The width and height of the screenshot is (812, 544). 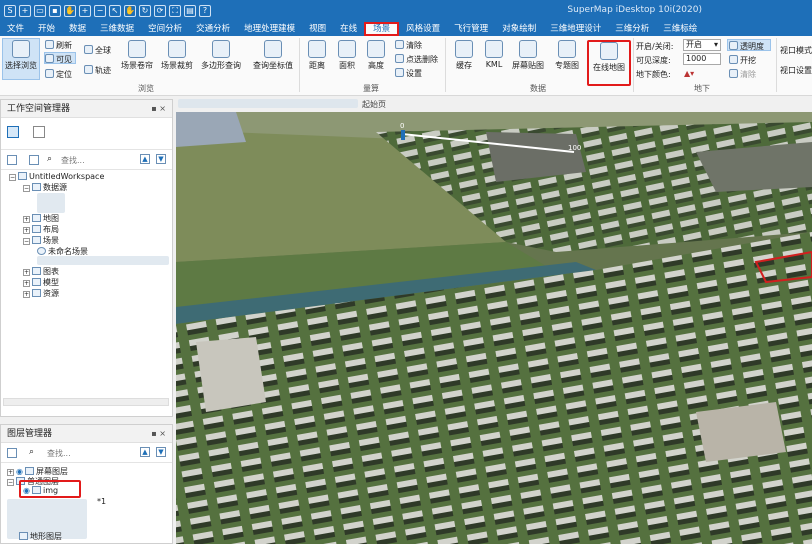 What do you see at coordinates (416, 59) in the screenshot?
I see `clear-points-button: 点选删除` at bounding box center [416, 59].